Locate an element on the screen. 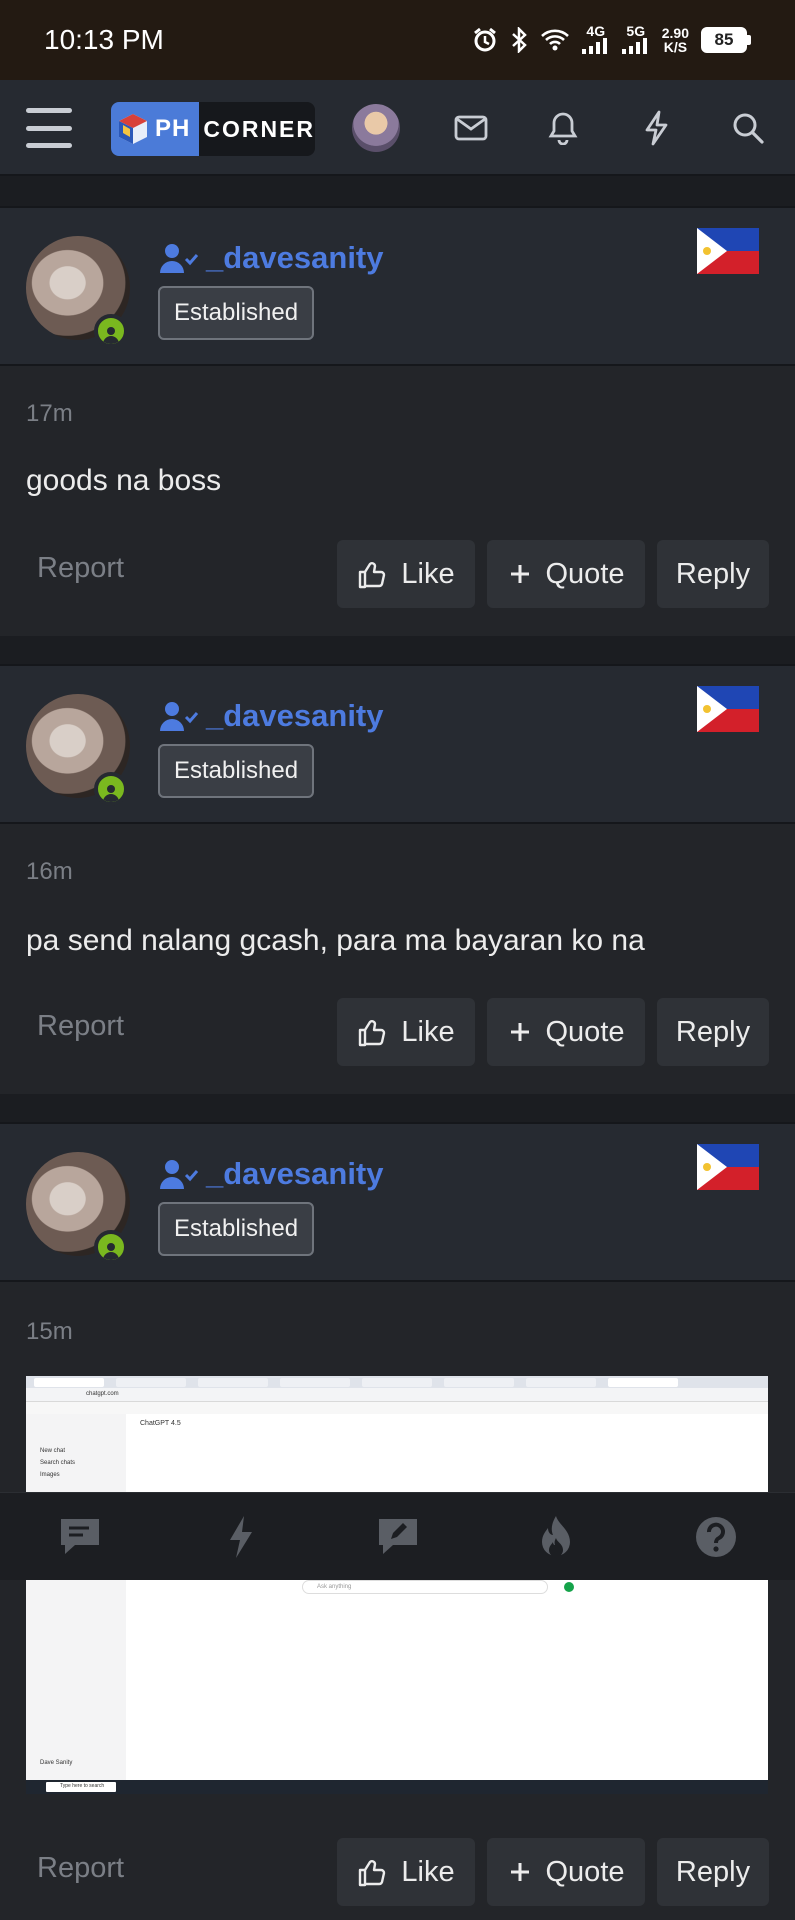 Image resolution: width=795 pixels, height=1920 pixels. bell-icon is located at coordinates (563, 128).